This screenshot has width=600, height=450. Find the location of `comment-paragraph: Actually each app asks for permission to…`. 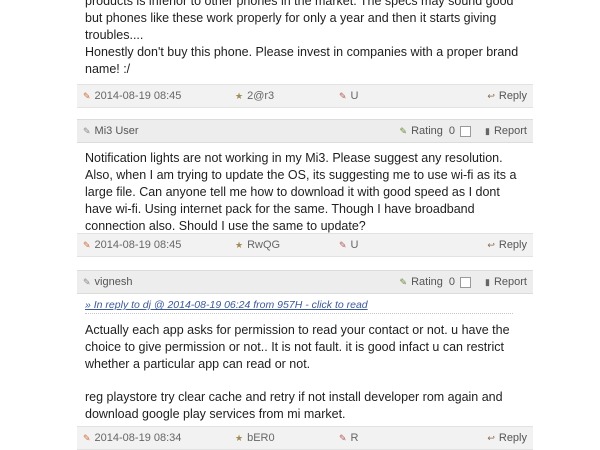

comment-paragraph: Actually each app asks for permission to… is located at coordinates (297, 347).